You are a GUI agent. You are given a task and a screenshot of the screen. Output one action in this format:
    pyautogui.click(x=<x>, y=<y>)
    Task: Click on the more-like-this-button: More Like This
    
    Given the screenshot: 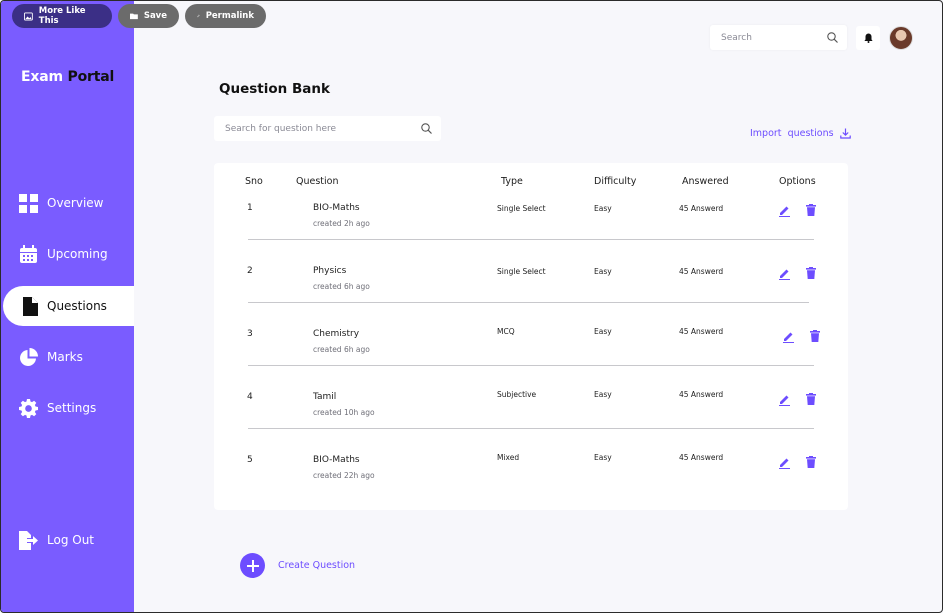 What is the action you would take?
    pyautogui.click(x=62, y=16)
    